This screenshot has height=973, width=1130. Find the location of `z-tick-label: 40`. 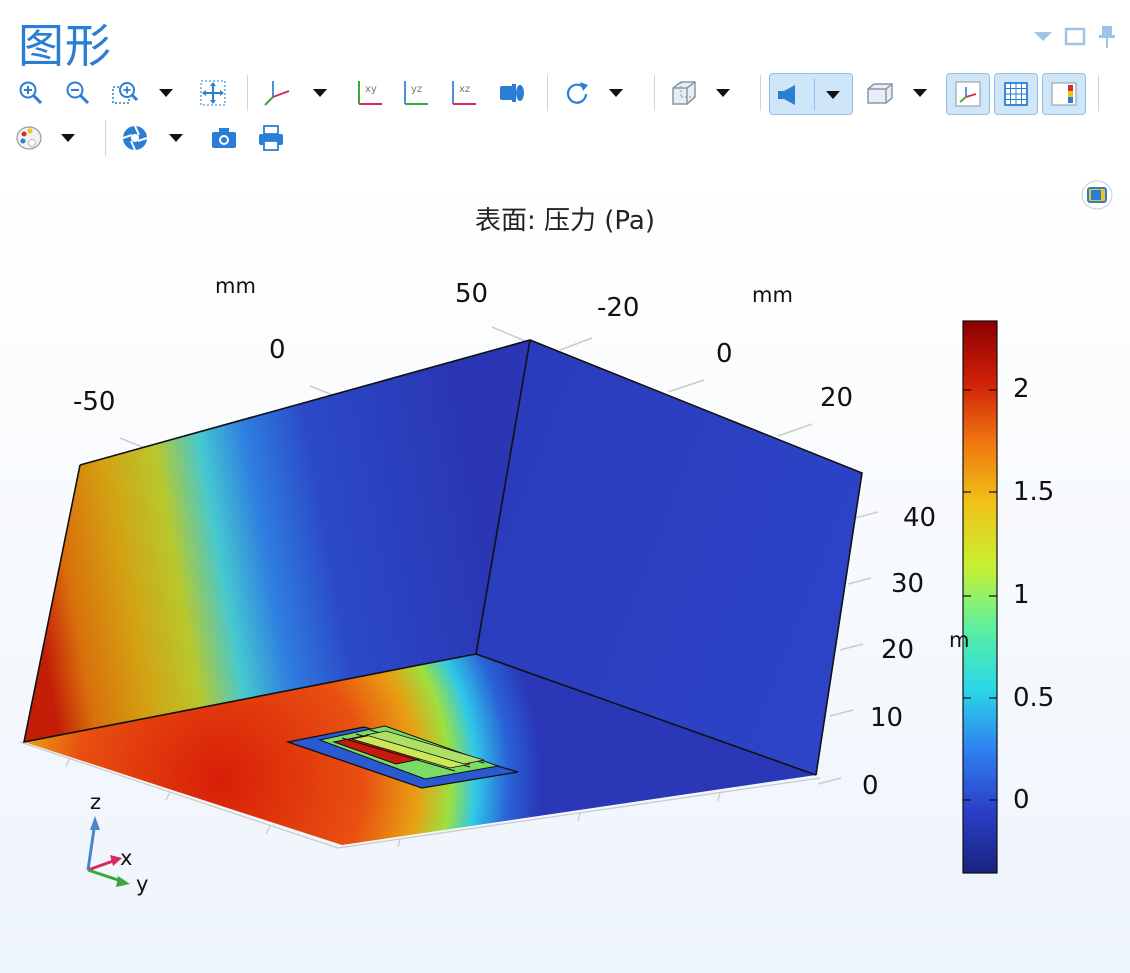

z-tick-label: 40 is located at coordinates (920, 518).